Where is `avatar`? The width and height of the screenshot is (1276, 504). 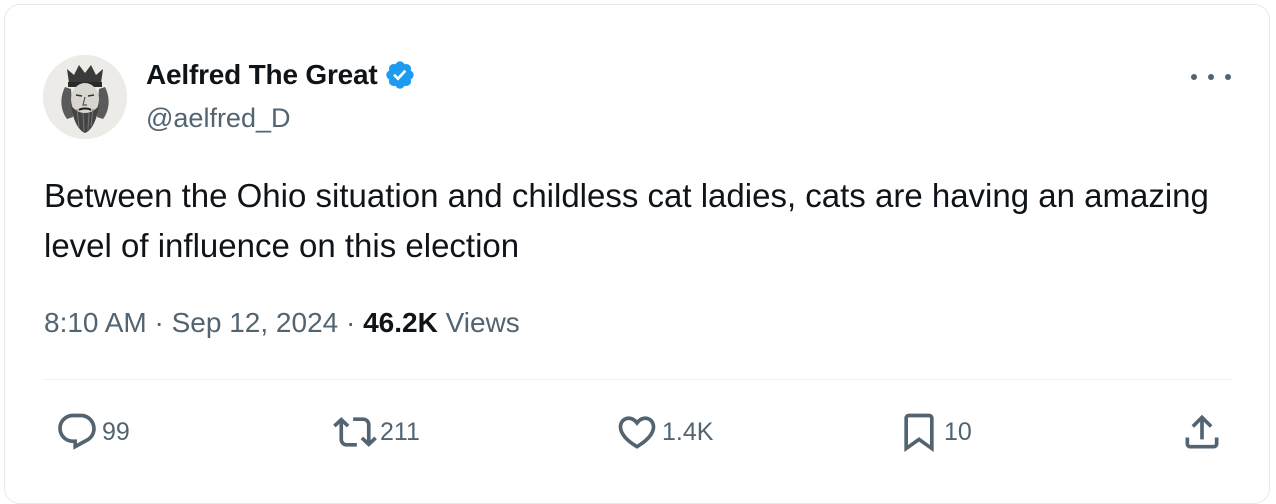 avatar is located at coordinates (85, 97).